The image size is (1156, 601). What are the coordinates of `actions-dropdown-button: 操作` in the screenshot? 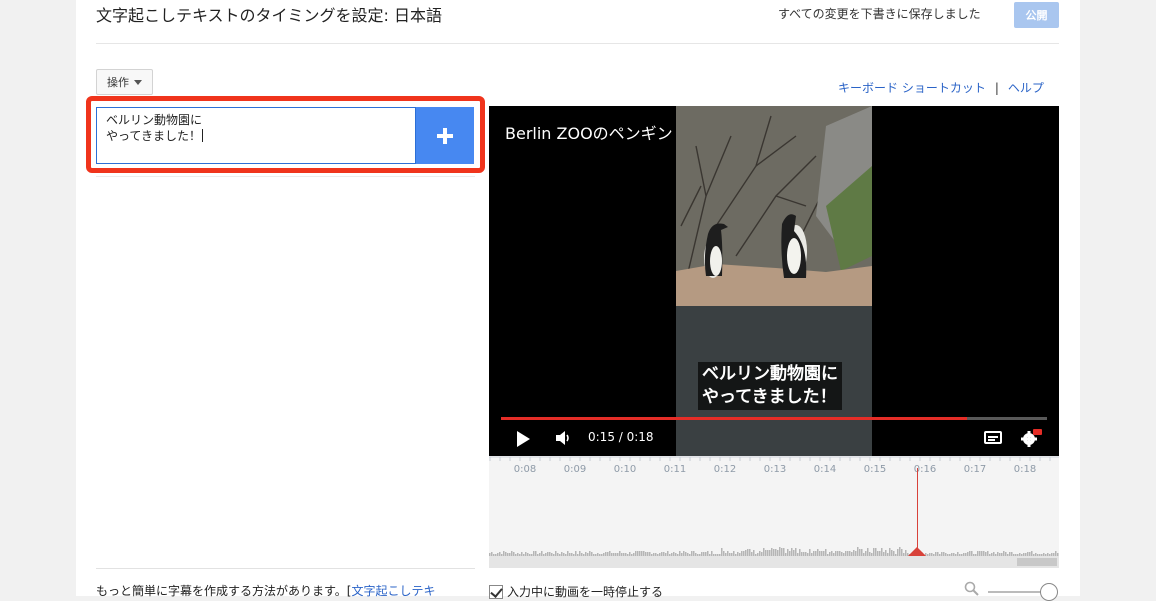 It's located at (124, 82).